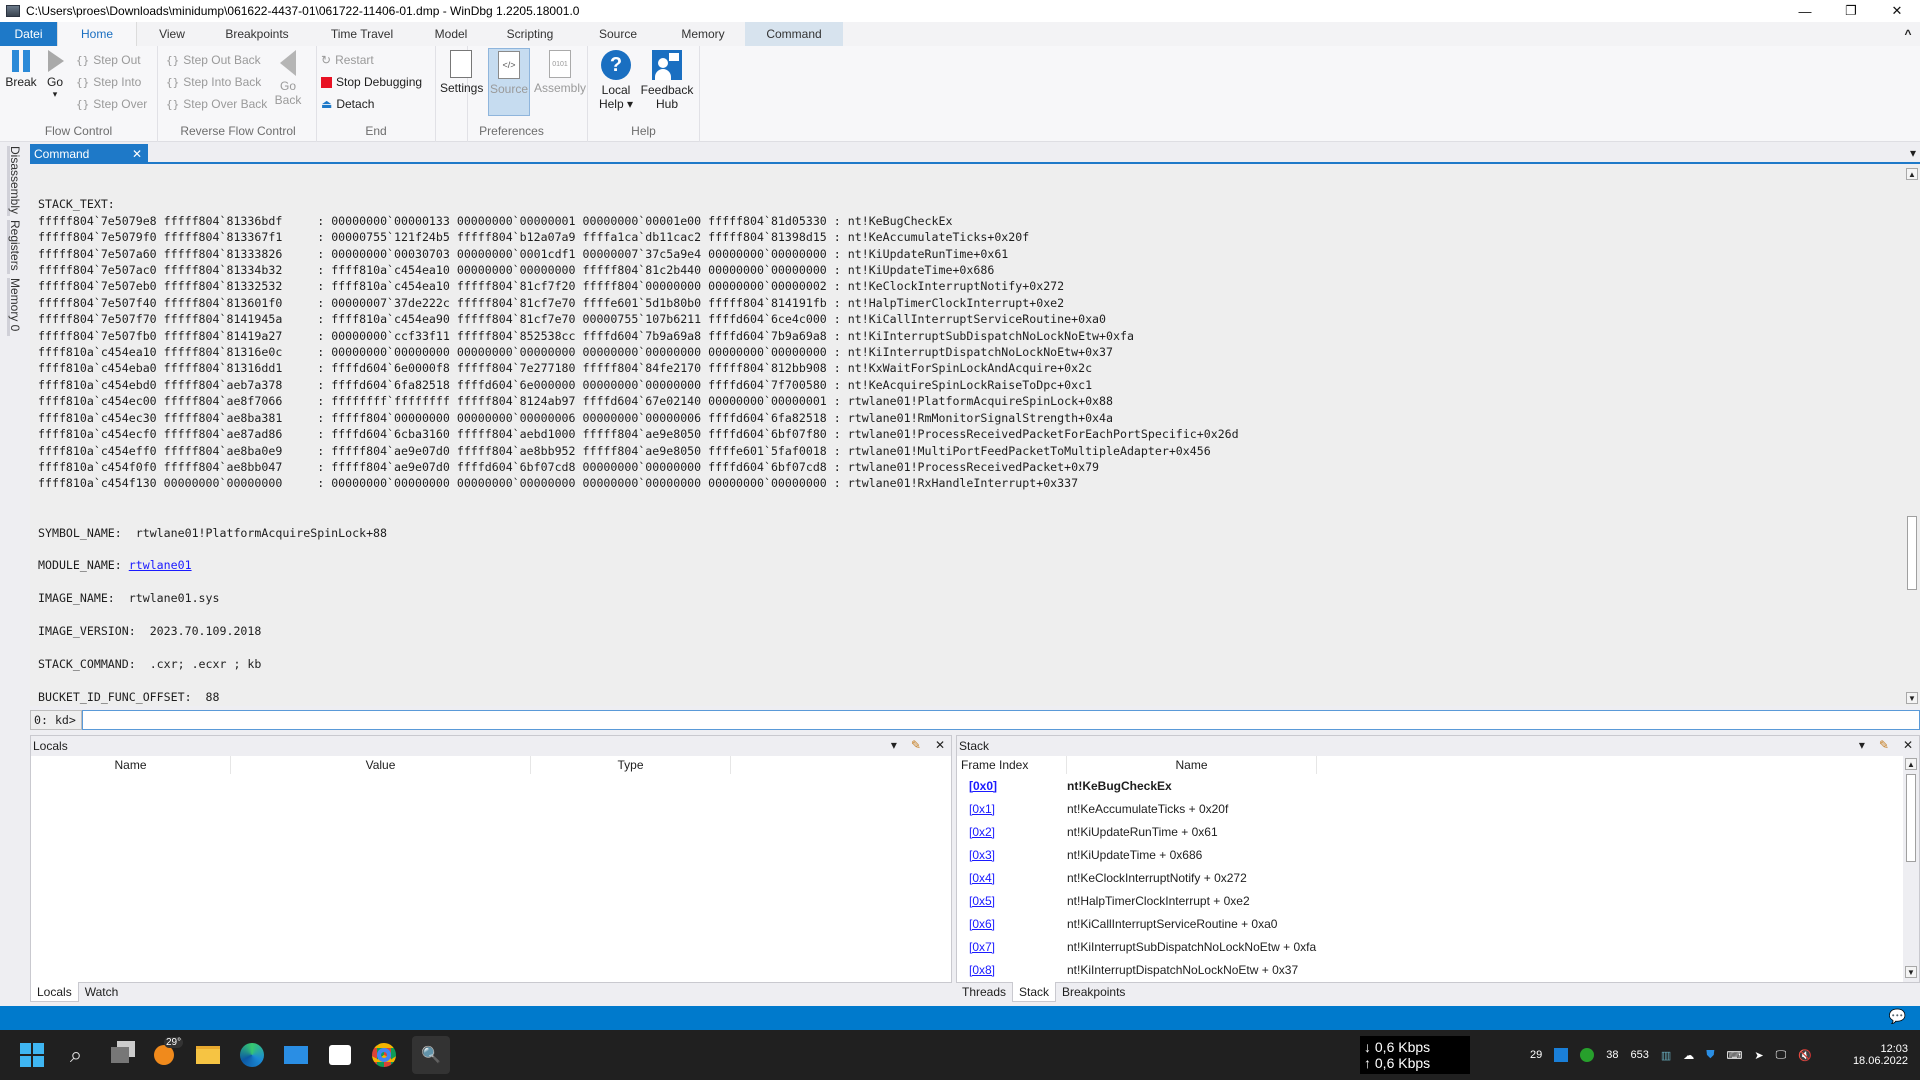 The height and width of the screenshot is (1080, 1920). Describe the element at coordinates (102, 992) in the screenshot. I see `tab-watch: Watch` at that location.